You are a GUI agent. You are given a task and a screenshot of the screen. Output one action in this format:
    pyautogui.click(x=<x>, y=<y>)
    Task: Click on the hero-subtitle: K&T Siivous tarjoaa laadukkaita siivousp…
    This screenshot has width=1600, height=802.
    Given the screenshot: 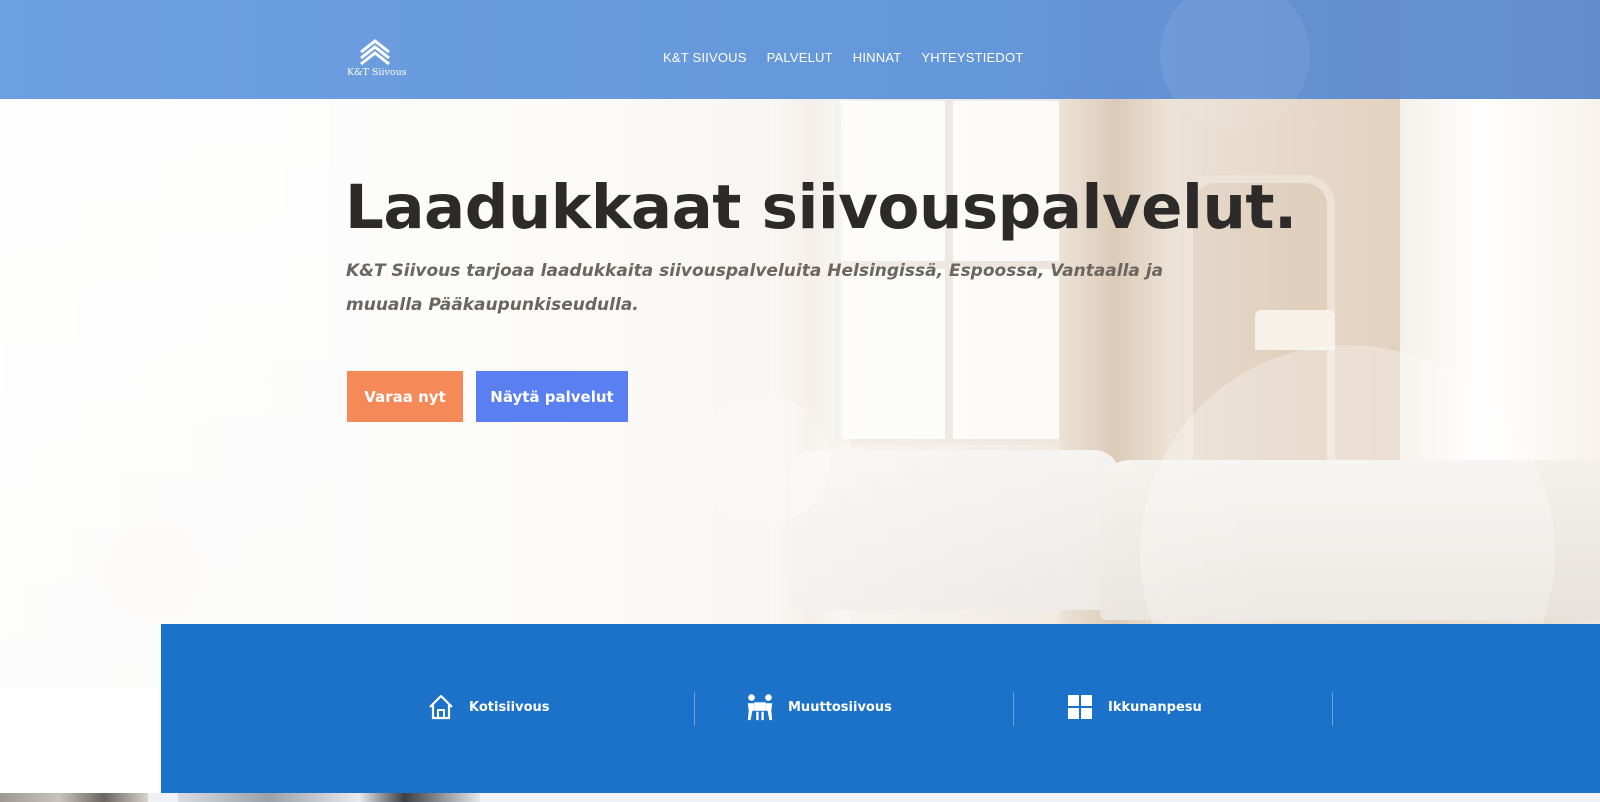 What is the action you would take?
    pyautogui.click(x=755, y=288)
    